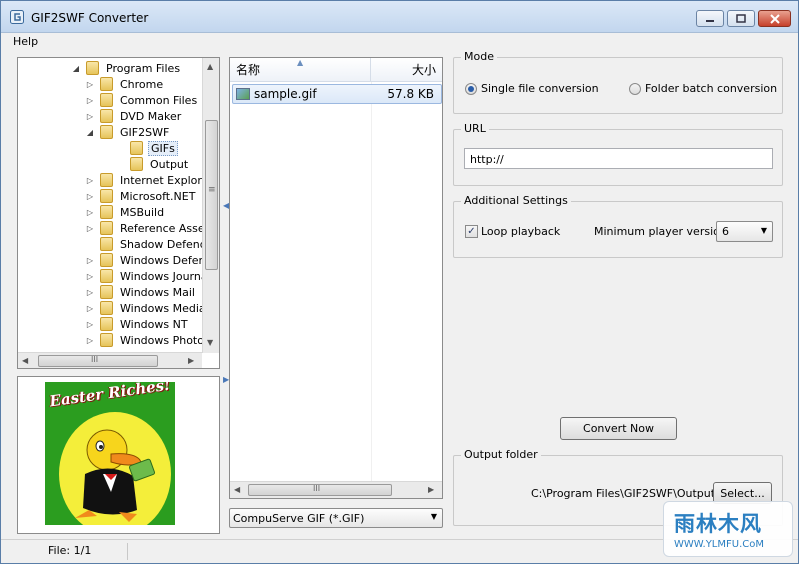 This screenshot has height=564, width=799. Describe the element at coordinates (151, 340) in the screenshot. I see `tree-item: ▷ Windows Photo V` at that location.